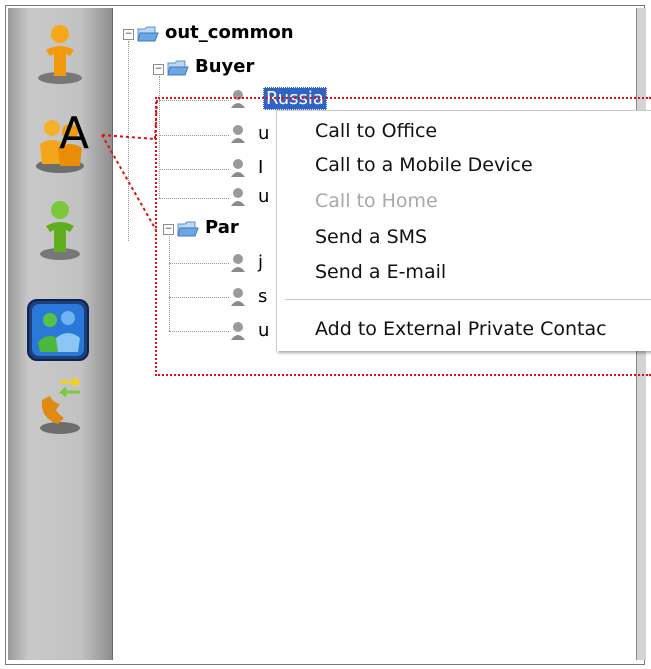  What do you see at coordinates (129, 164) in the screenshot?
I see `annotation-leader-lines` at bounding box center [129, 164].